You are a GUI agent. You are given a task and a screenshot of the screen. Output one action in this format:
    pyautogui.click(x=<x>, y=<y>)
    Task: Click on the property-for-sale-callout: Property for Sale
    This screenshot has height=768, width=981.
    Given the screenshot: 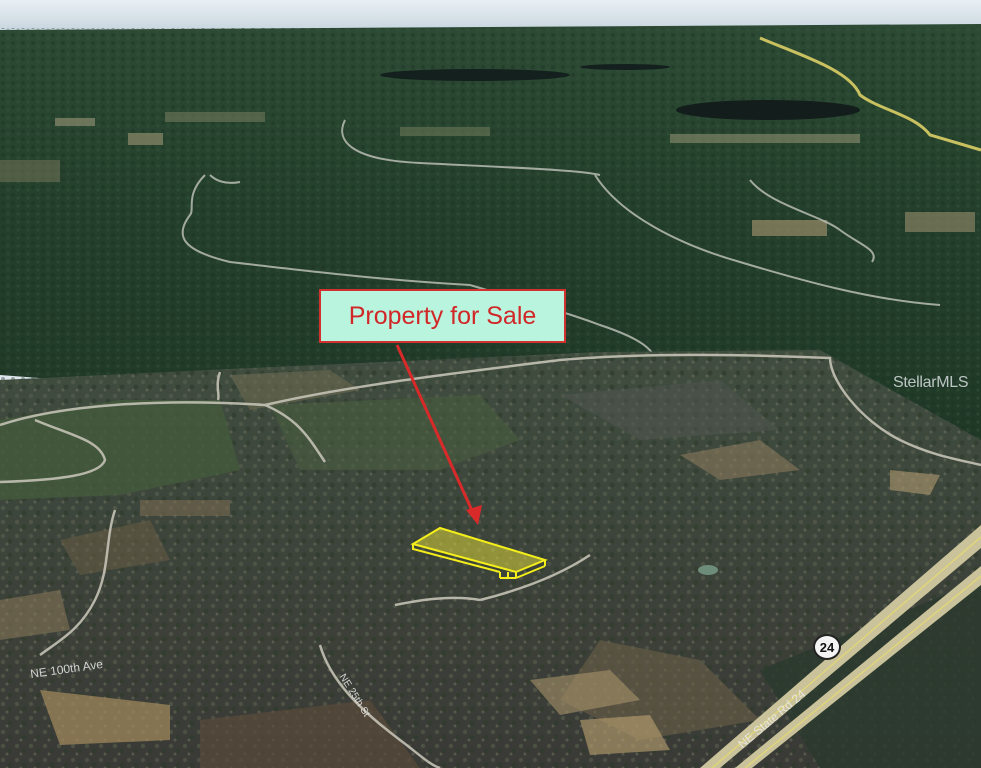 What is the action you would take?
    pyautogui.click(x=442, y=316)
    